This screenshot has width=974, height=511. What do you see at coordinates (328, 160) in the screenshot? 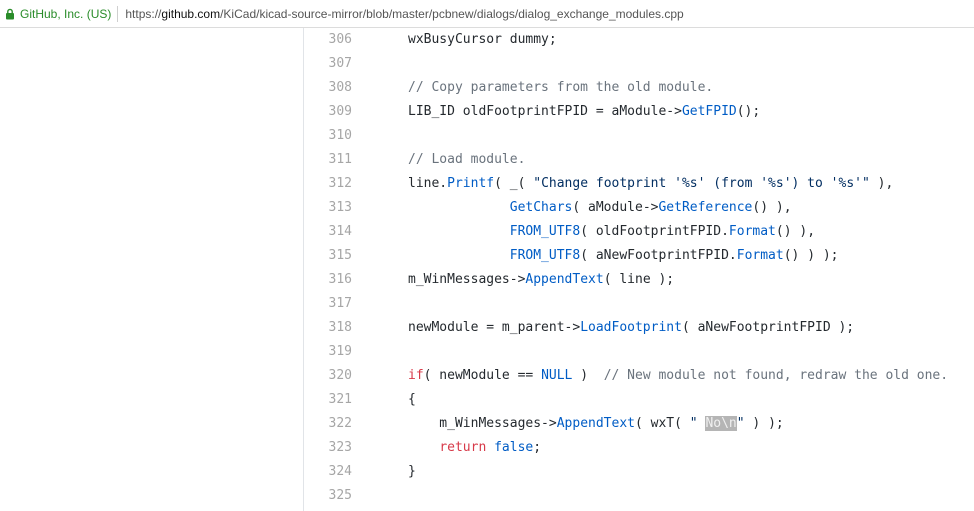
I see `line-number: 311` at bounding box center [328, 160].